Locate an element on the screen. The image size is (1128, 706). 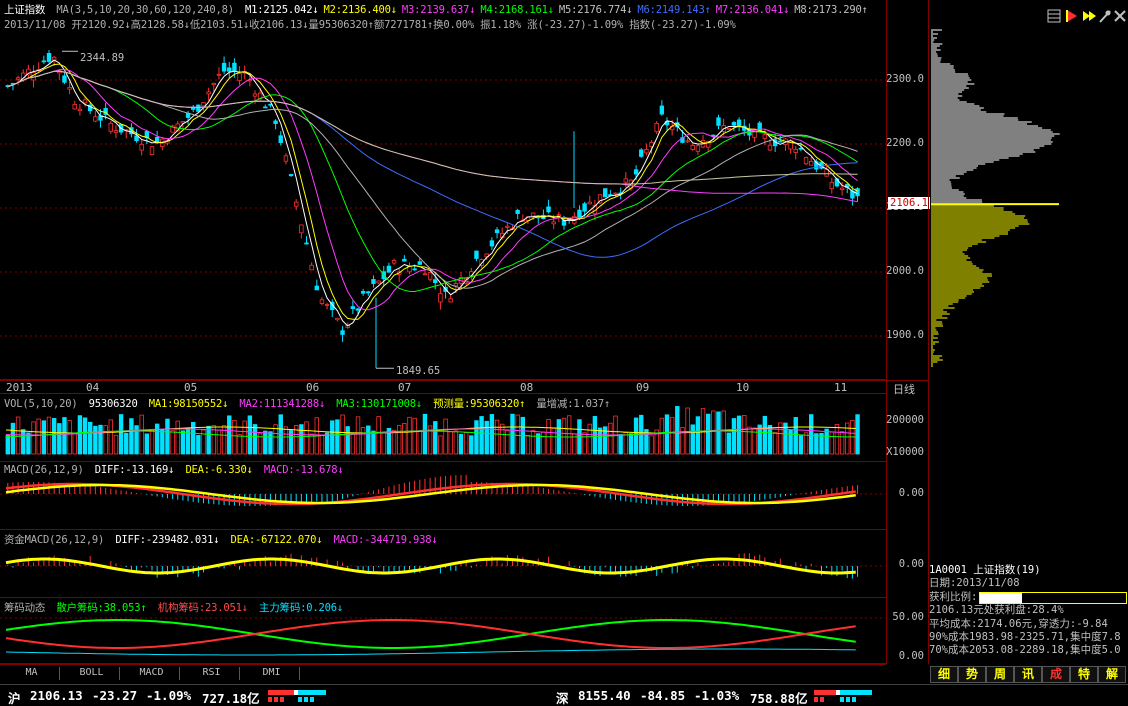
tab-boll: BOLL is located at coordinates (92, 673).